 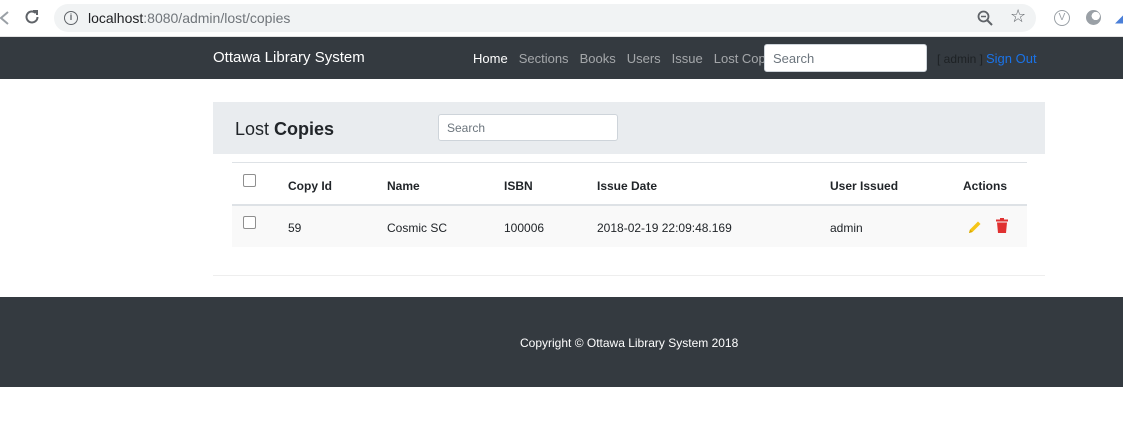 What do you see at coordinates (417, 228) in the screenshot?
I see `cell-name: Cosmic SC` at bounding box center [417, 228].